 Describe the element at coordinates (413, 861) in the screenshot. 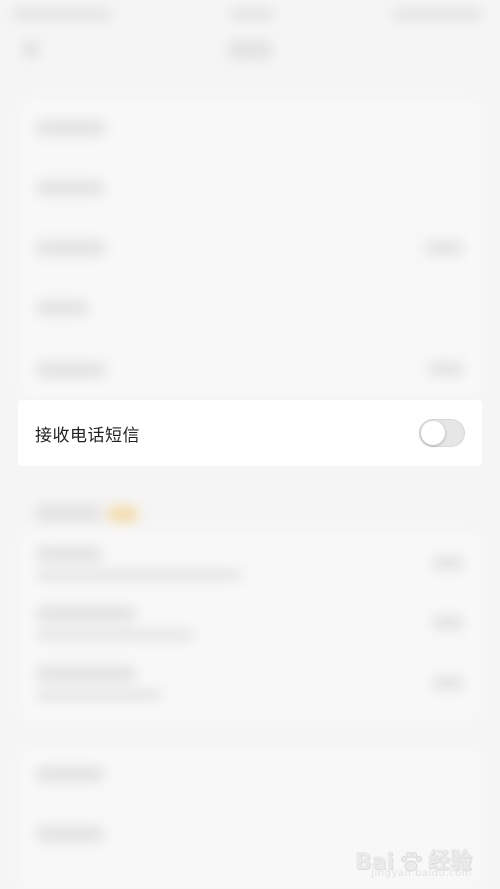

I see `baidu-jingyan-watermark: Bai 经验 jingyan.baidu.com` at that location.